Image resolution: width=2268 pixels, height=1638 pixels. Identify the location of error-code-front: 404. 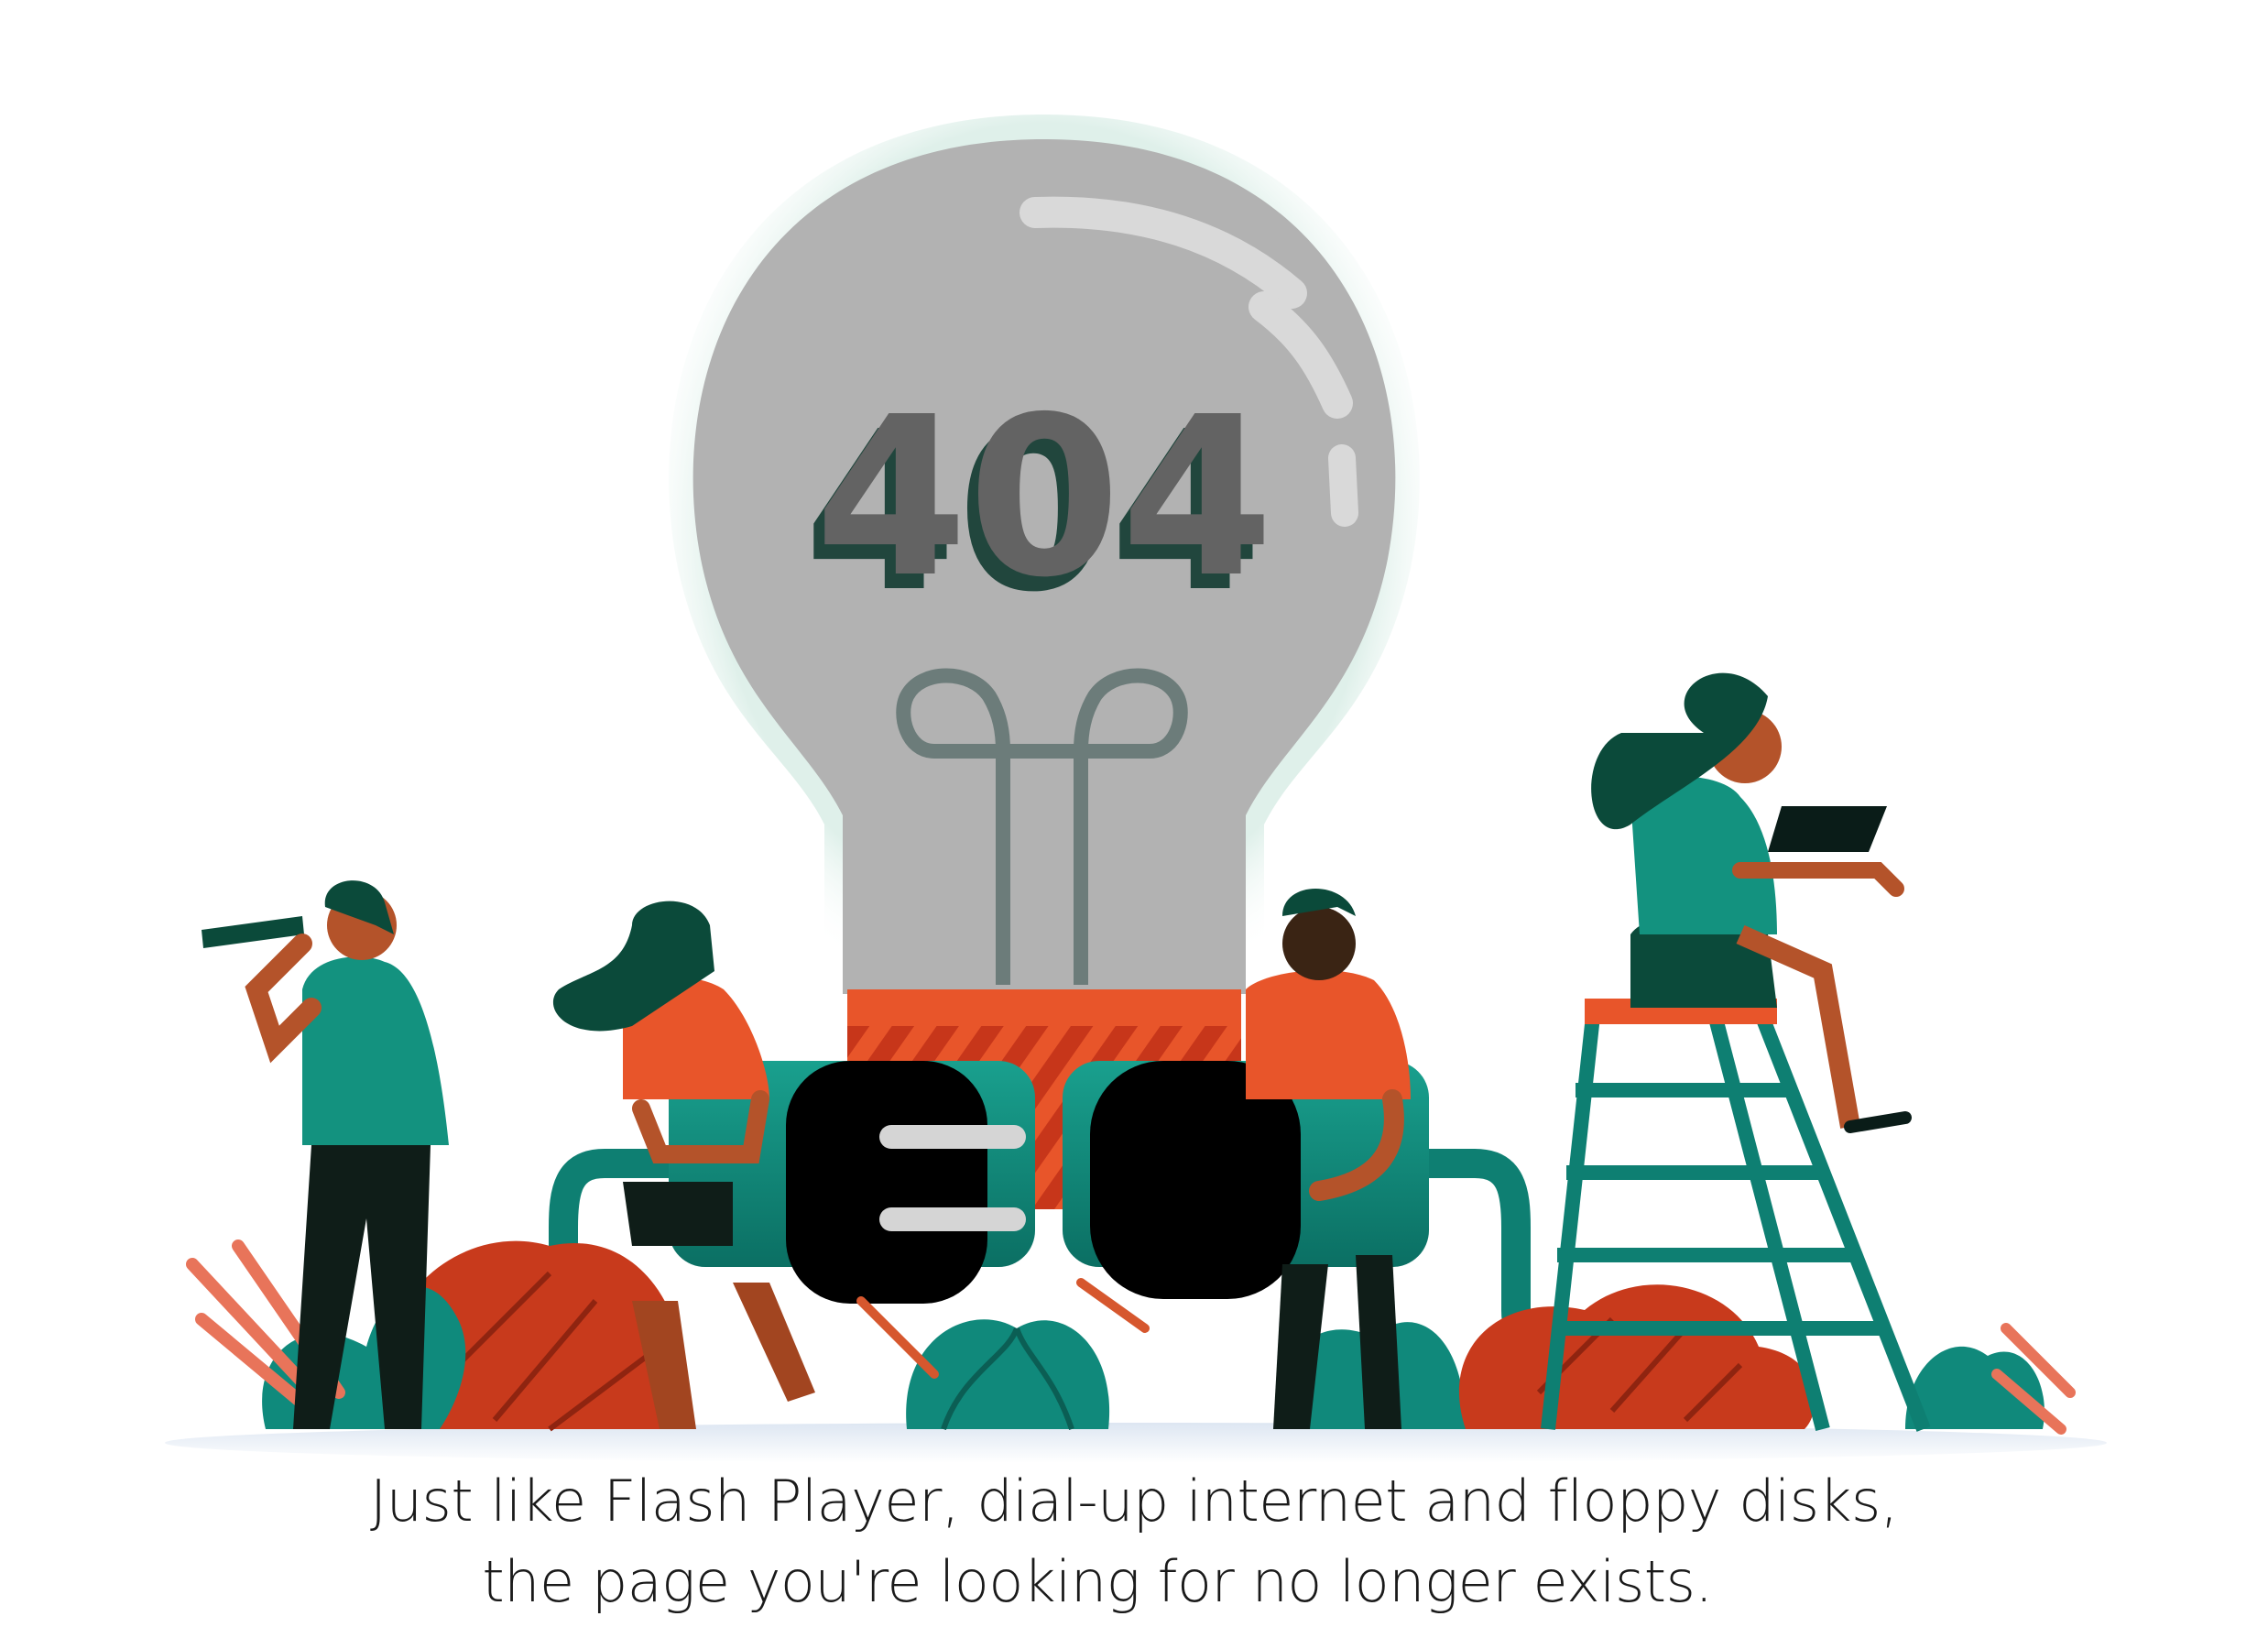
(1044, 497).